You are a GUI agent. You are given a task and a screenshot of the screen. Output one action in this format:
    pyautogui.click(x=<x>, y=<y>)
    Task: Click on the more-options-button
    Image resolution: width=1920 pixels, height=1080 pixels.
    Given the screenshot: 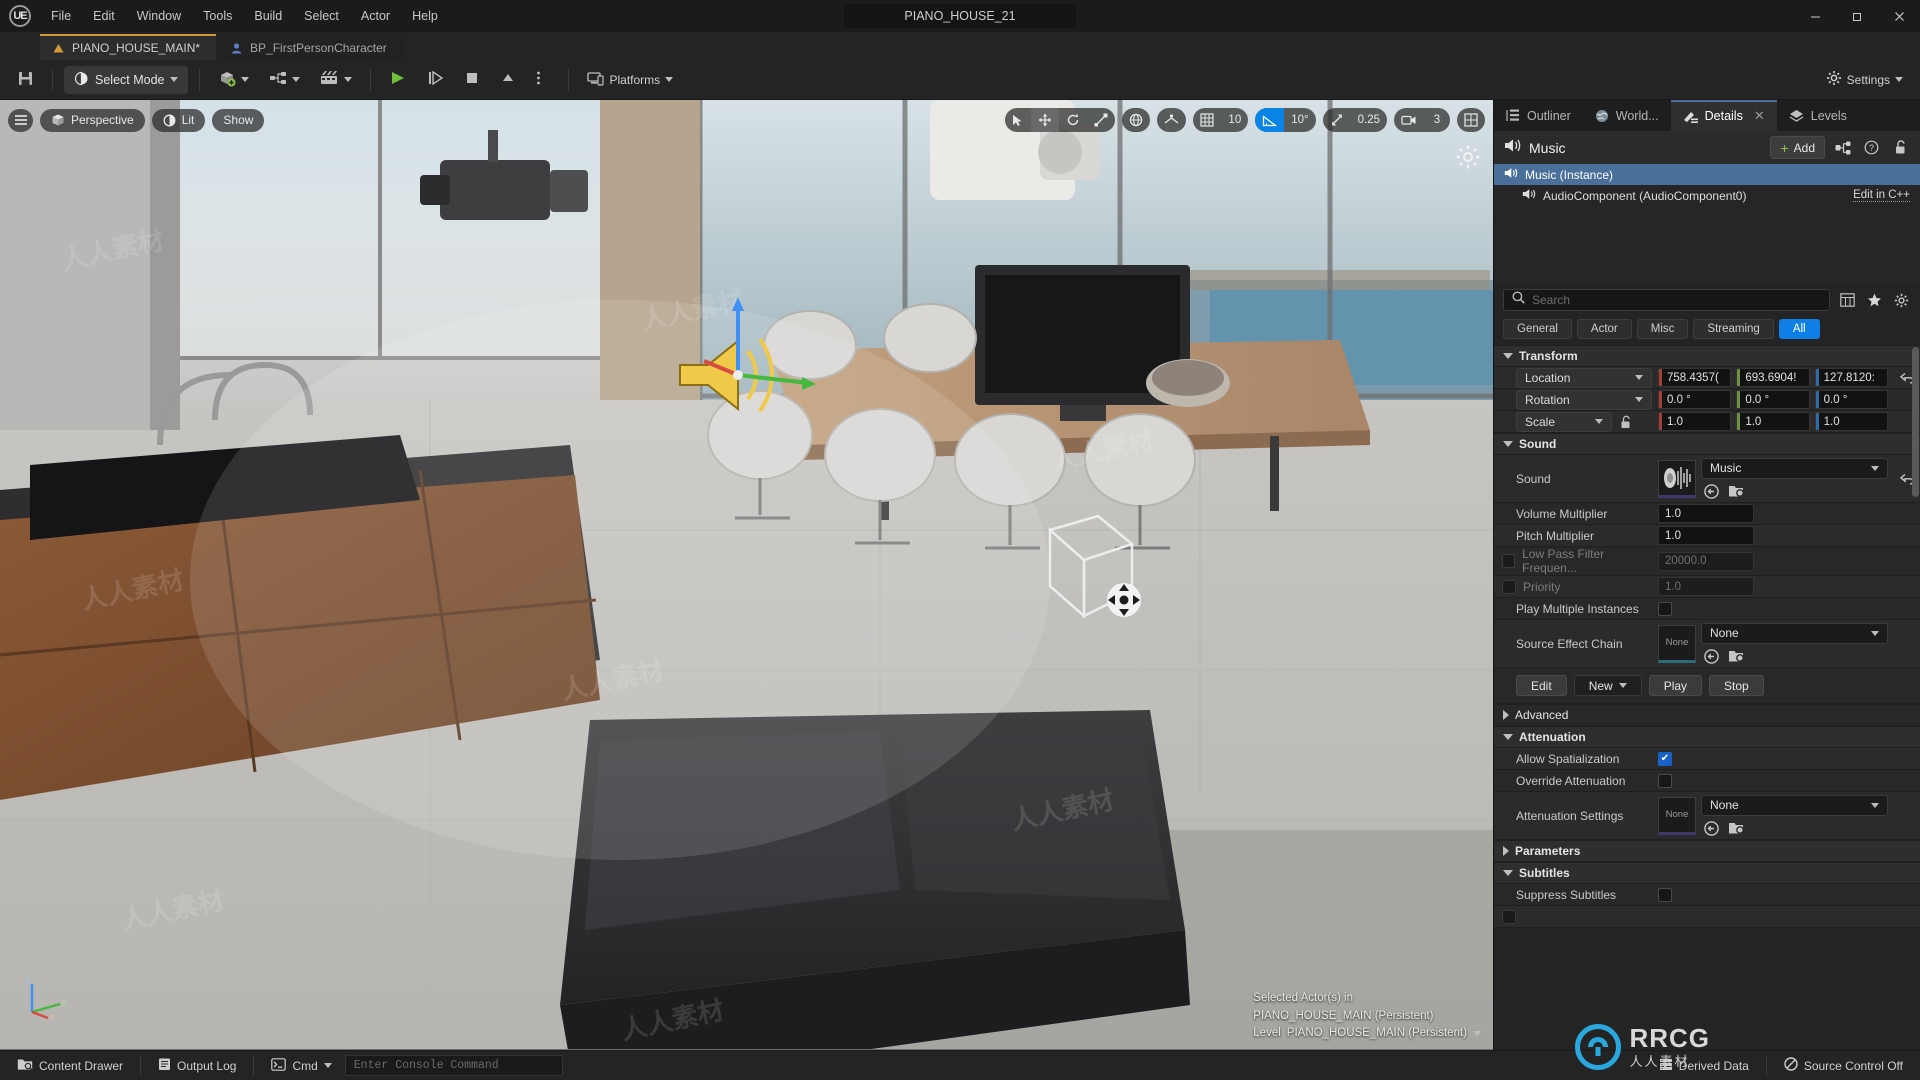 What is the action you would take?
    pyautogui.click(x=543, y=80)
    